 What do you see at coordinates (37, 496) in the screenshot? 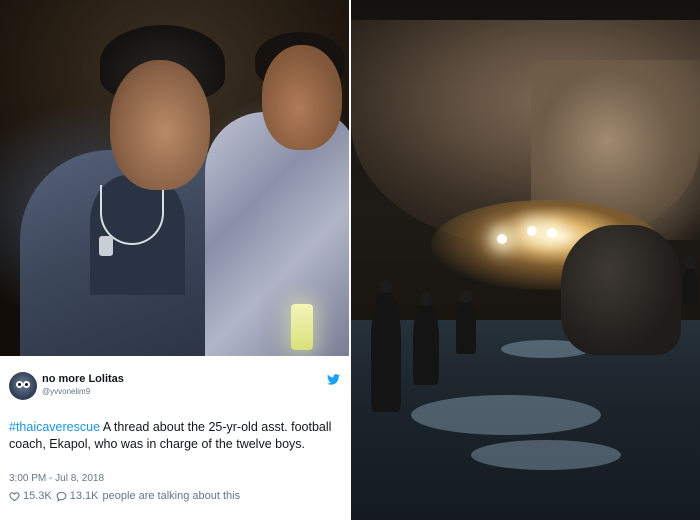
I see `like-count: 15.3K` at bounding box center [37, 496].